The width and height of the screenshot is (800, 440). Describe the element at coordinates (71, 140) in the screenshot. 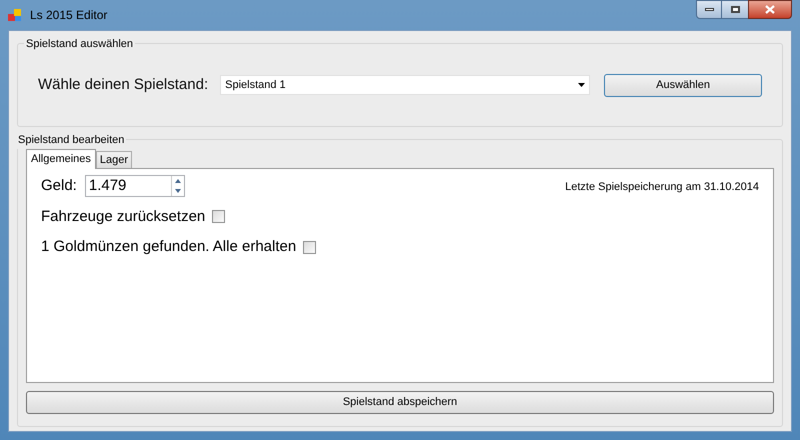

I see `group-title: Spielstand bearbeiten` at that location.